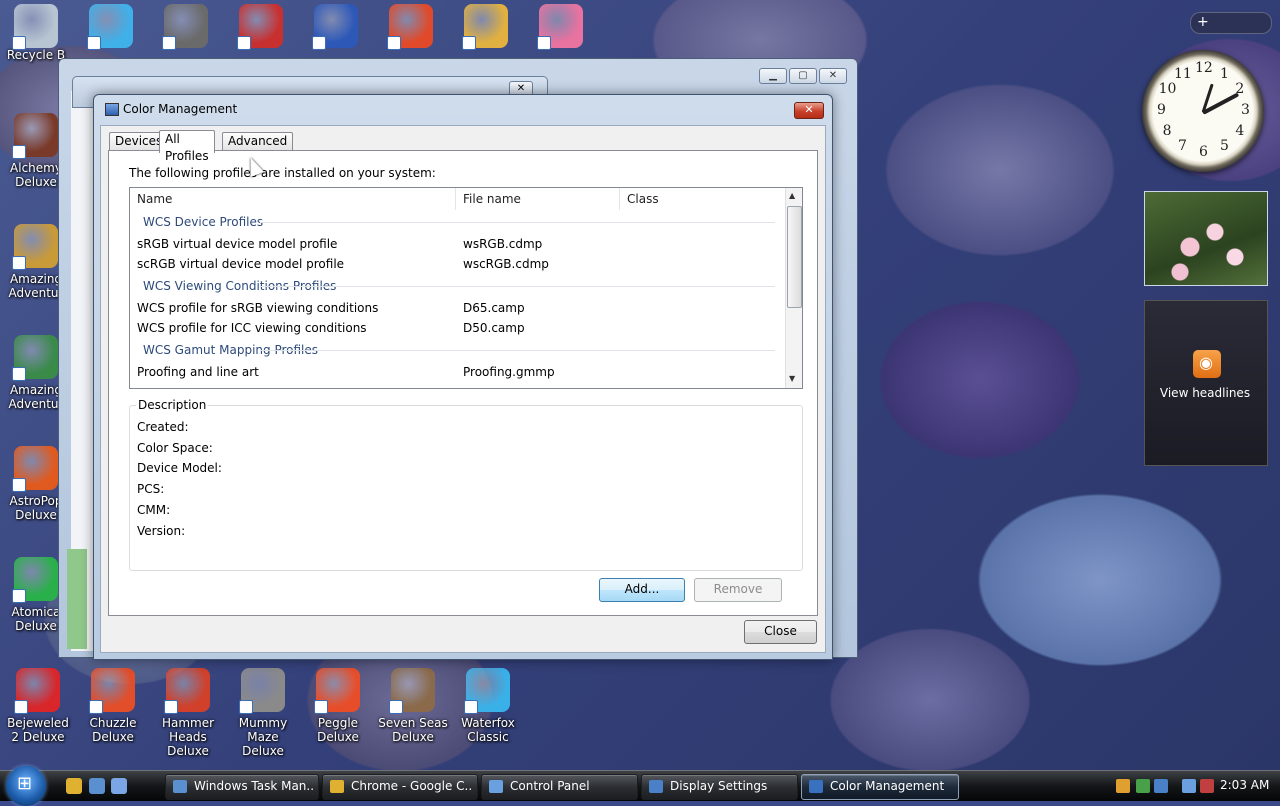 The image size is (1280, 806). What do you see at coordinates (1203, 22) in the screenshot?
I see `add-gadget-icon: +` at bounding box center [1203, 22].